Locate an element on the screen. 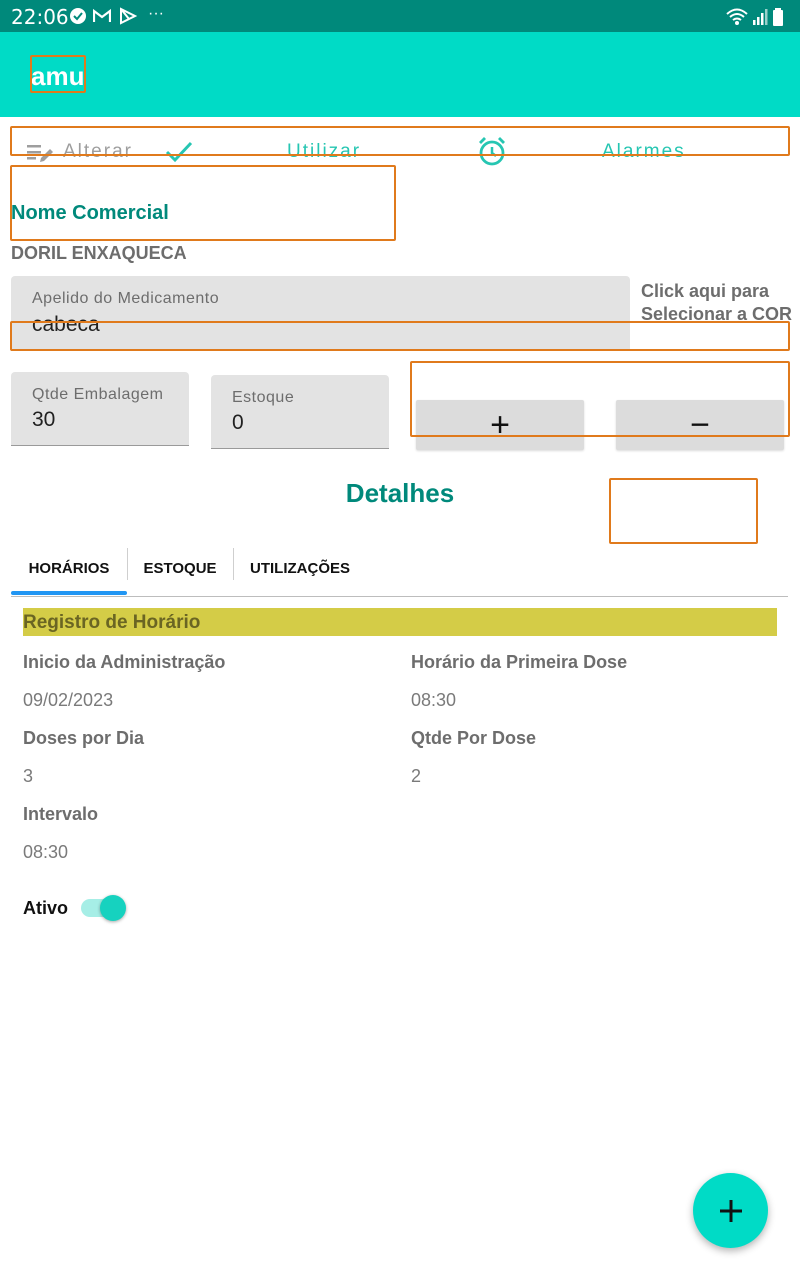  more-dots-icon: ··· is located at coordinates (156, 13).